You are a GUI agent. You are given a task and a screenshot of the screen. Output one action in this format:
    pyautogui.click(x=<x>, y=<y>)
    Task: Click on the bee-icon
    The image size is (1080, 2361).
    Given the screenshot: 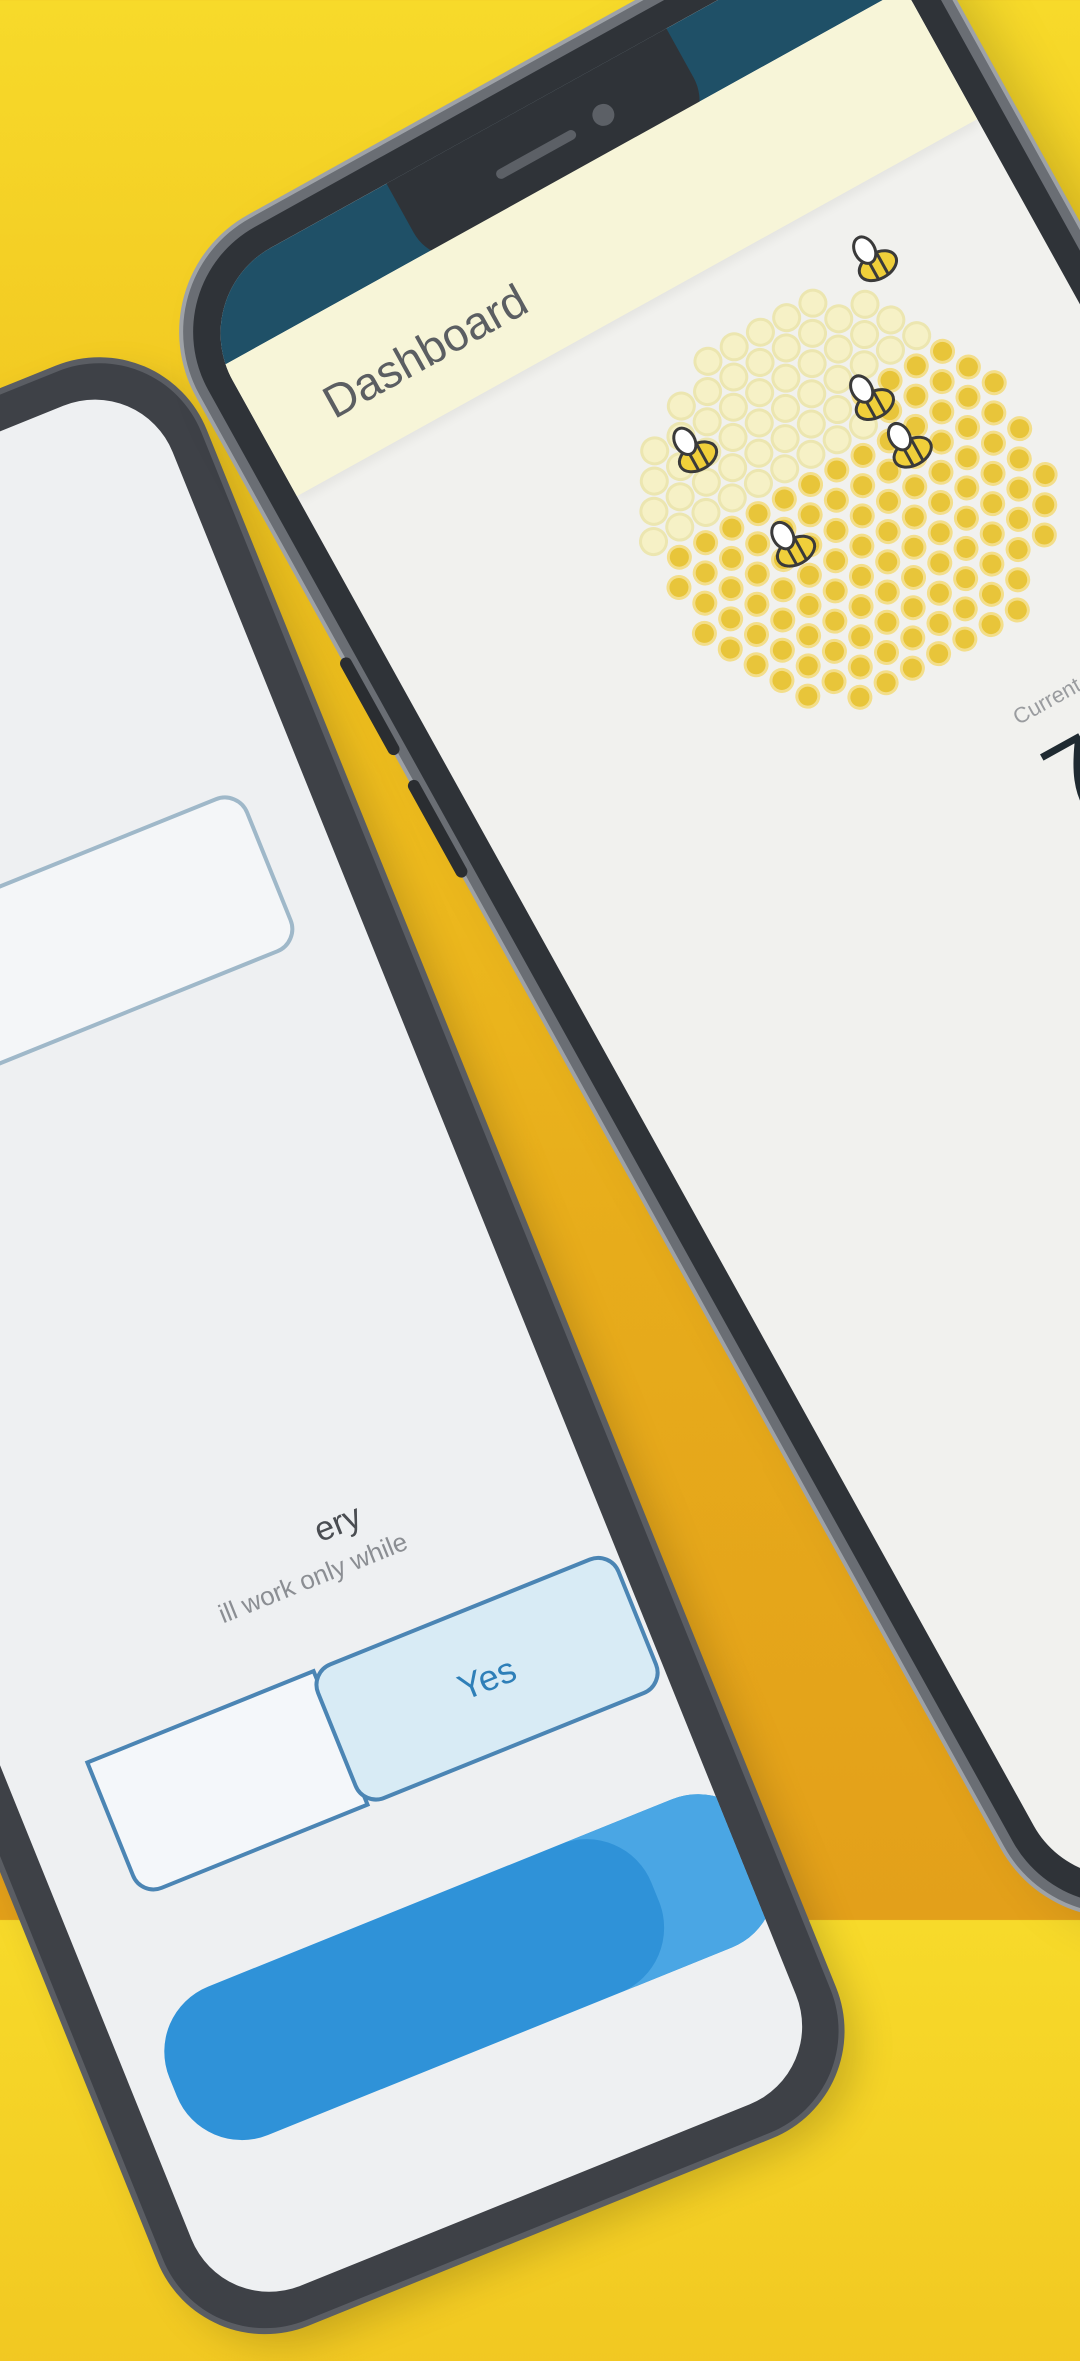 What is the action you would take?
    pyautogui.click(x=875, y=259)
    